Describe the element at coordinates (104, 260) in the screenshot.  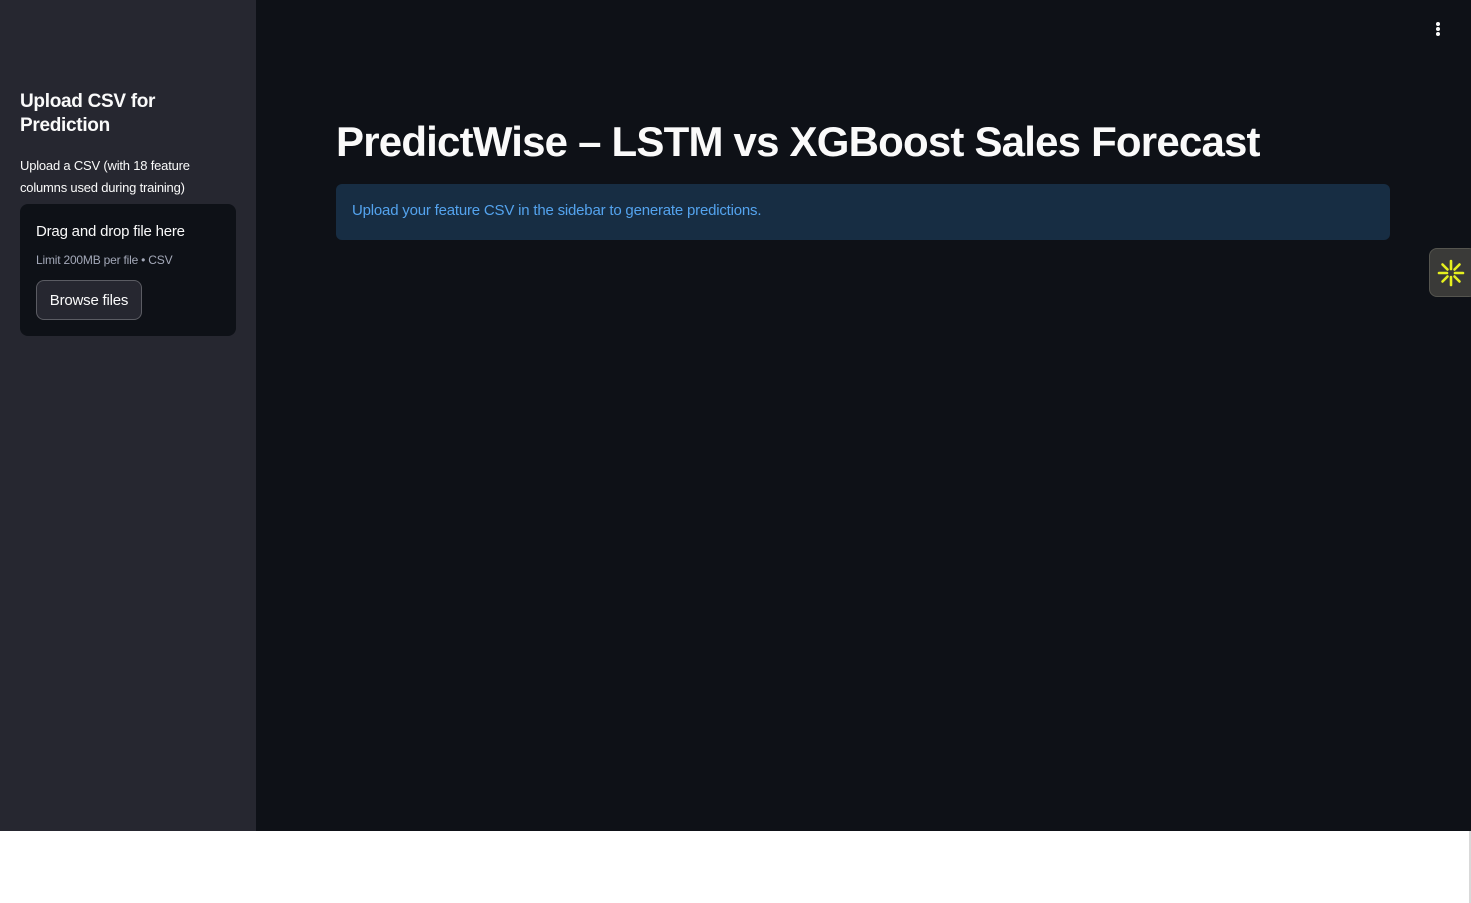
I see `dropzone-limit-text: Limit 200MB per file • CSV` at that location.